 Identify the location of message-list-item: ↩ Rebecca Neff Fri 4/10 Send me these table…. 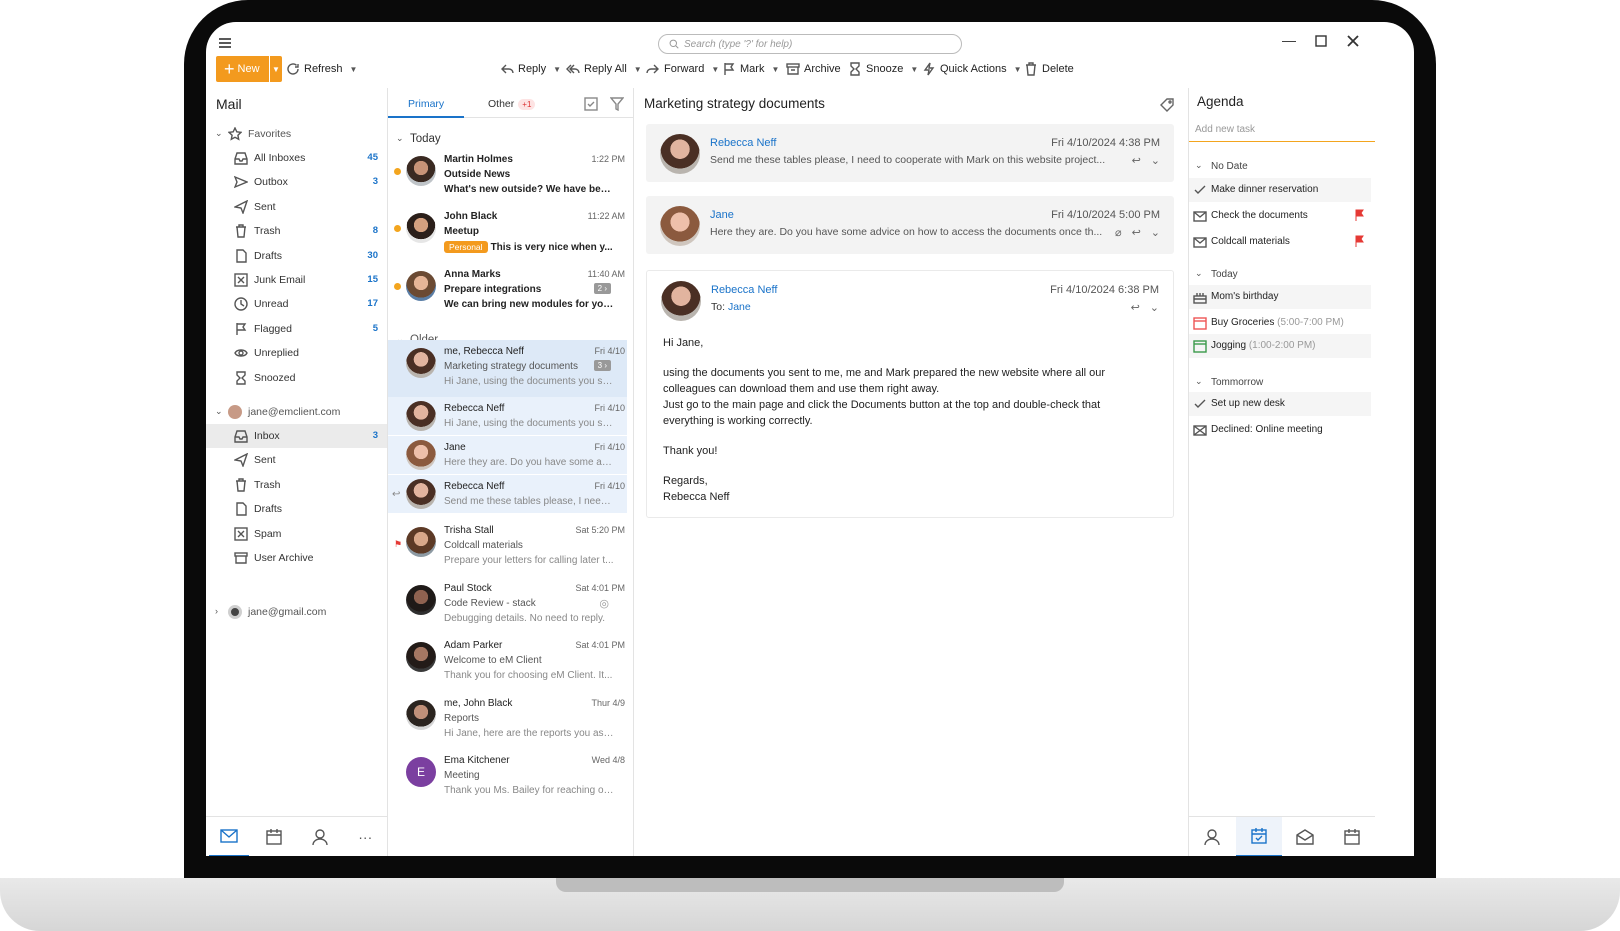
(507, 494).